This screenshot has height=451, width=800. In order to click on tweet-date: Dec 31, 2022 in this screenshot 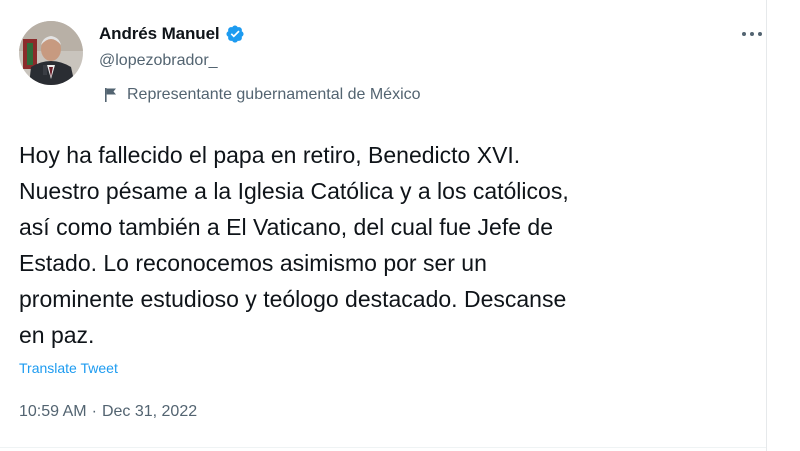, I will do `click(149, 412)`.